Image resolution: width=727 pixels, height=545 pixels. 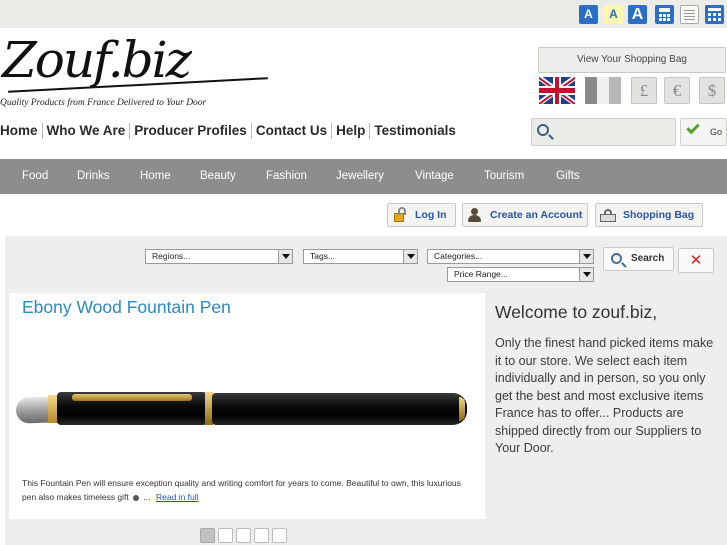 I want to click on search-input, so click(x=603, y=132).